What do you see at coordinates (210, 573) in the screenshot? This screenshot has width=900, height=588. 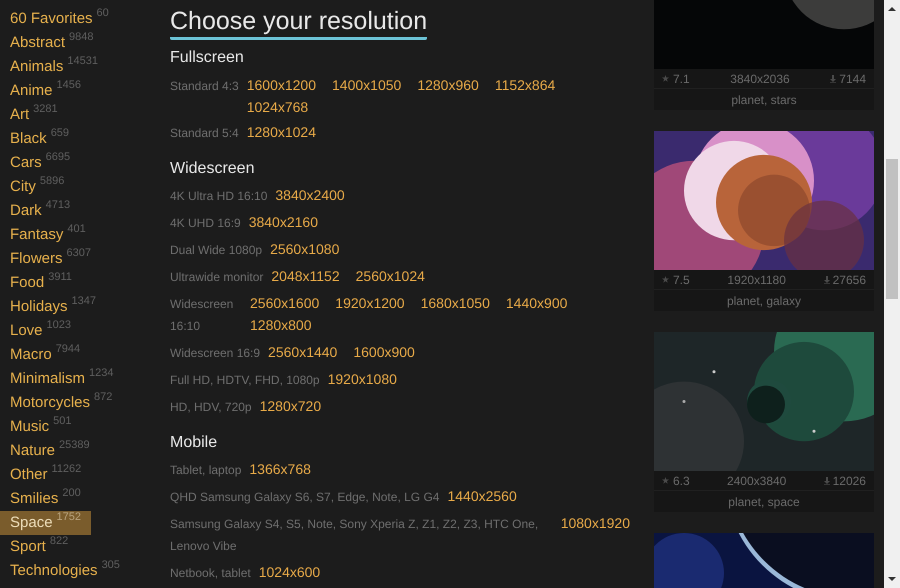 I see `resolution-label: Netbook, tablet` at bounding box center [210, 573].